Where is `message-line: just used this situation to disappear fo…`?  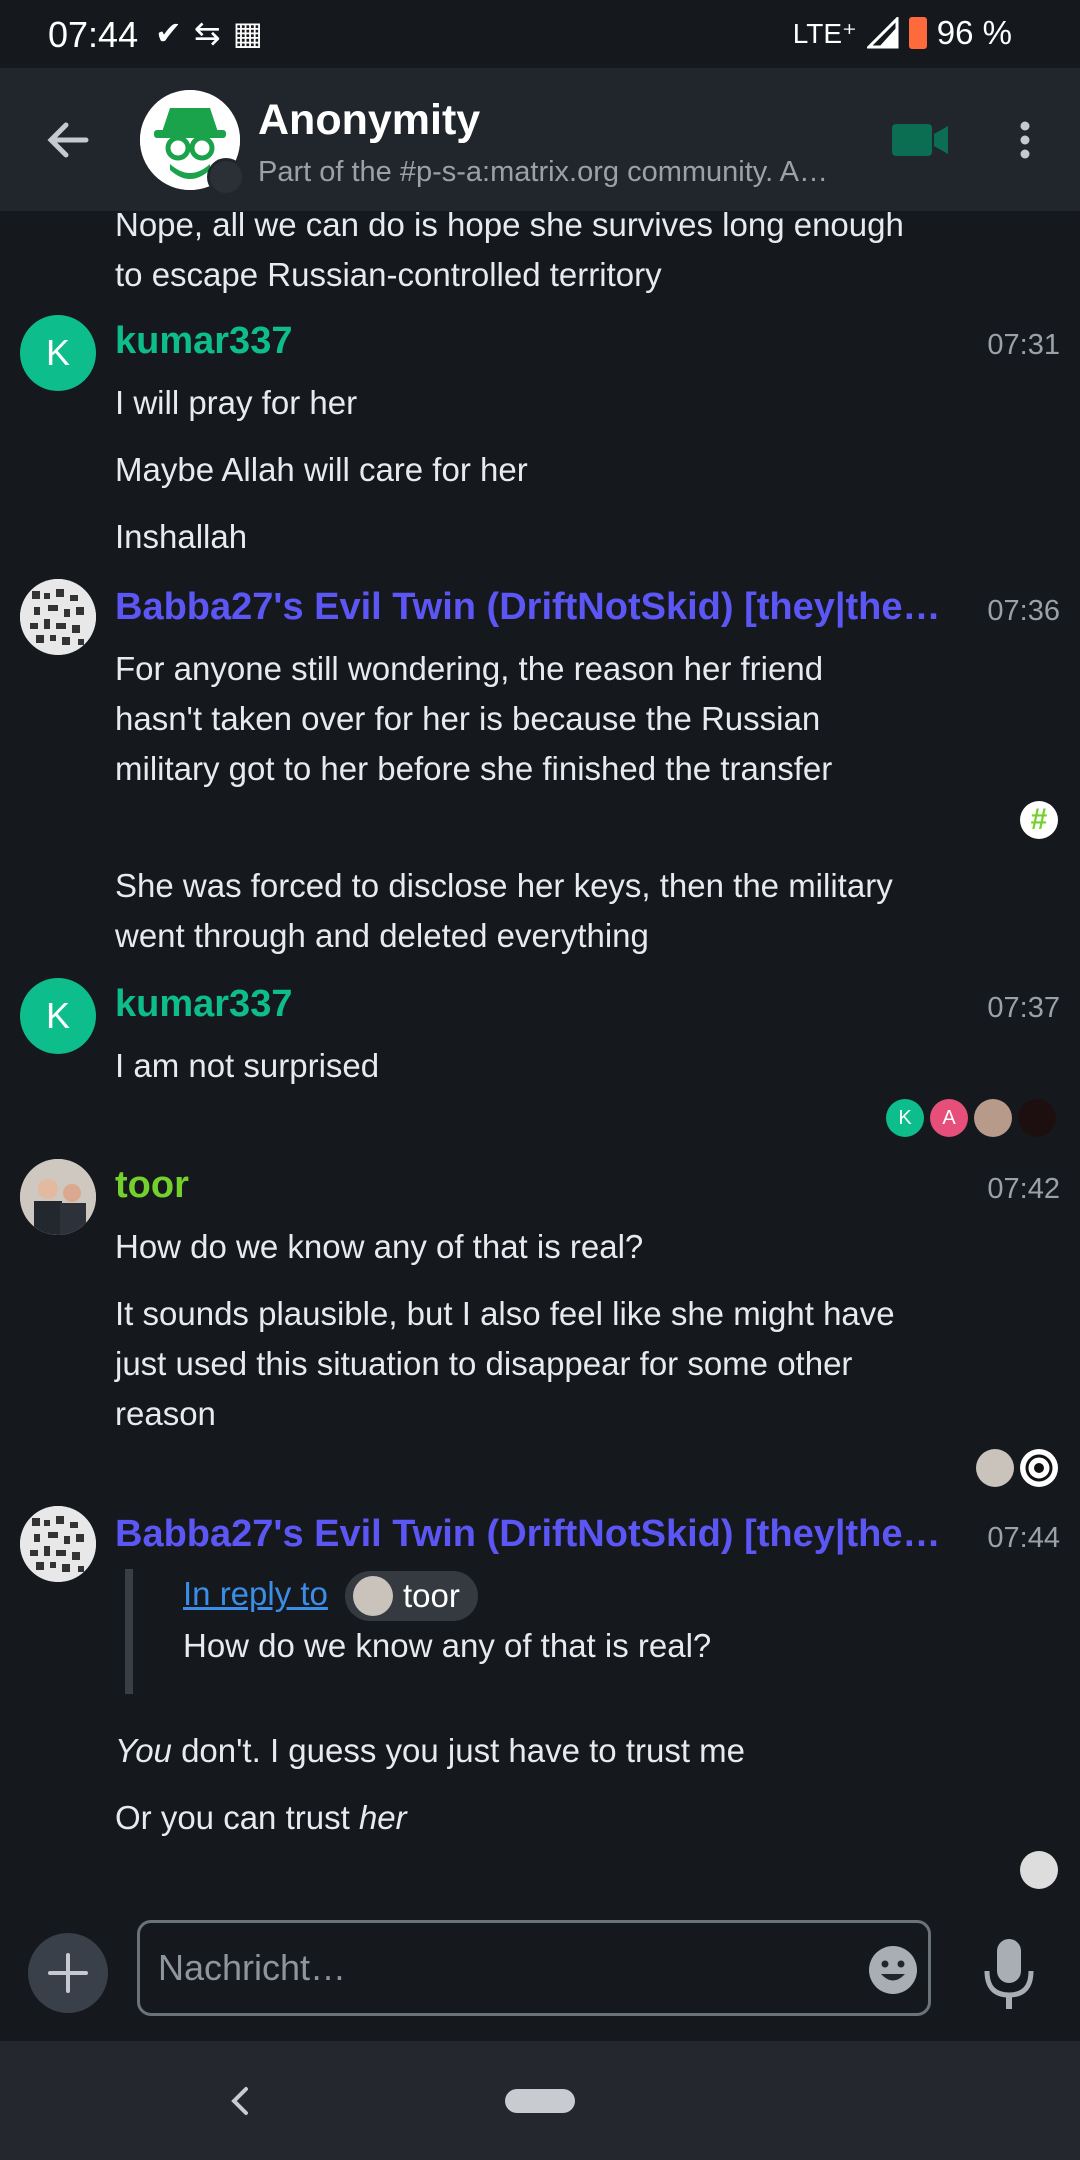
message-line: just used this situation to disappear fo… is located at coordinates (484, 1363).